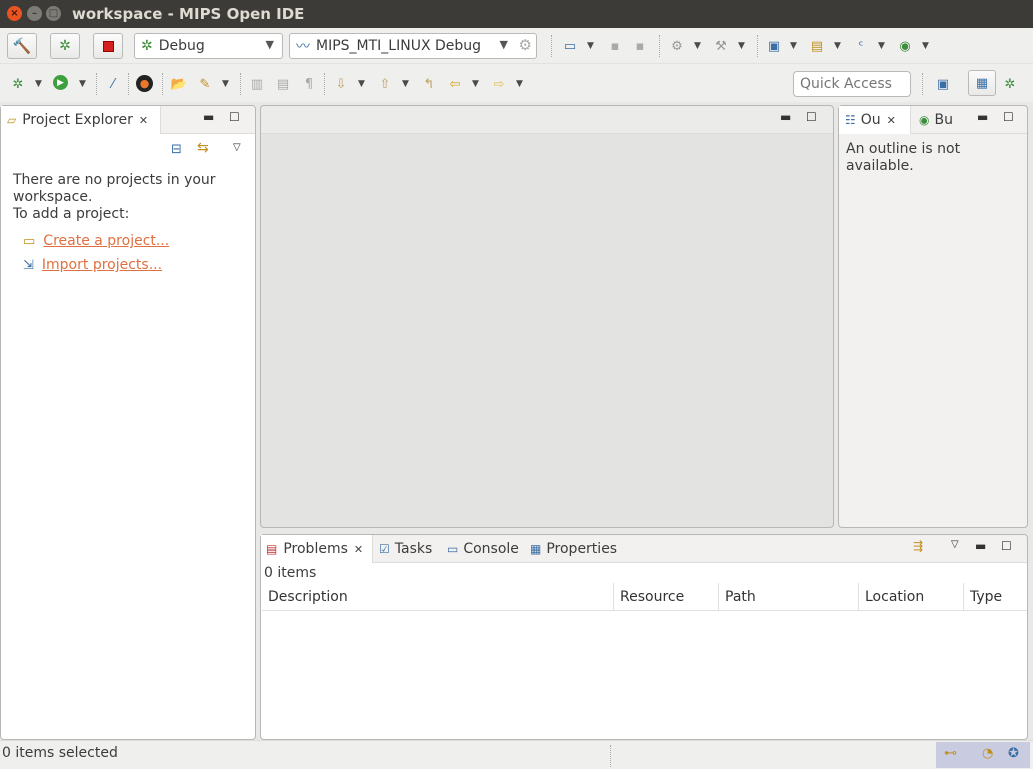 This screenshot has height=769, width=1033. Describe the element at coordinates (615, 46) in the screenshot. I see `save-icon: ▪` at that location.